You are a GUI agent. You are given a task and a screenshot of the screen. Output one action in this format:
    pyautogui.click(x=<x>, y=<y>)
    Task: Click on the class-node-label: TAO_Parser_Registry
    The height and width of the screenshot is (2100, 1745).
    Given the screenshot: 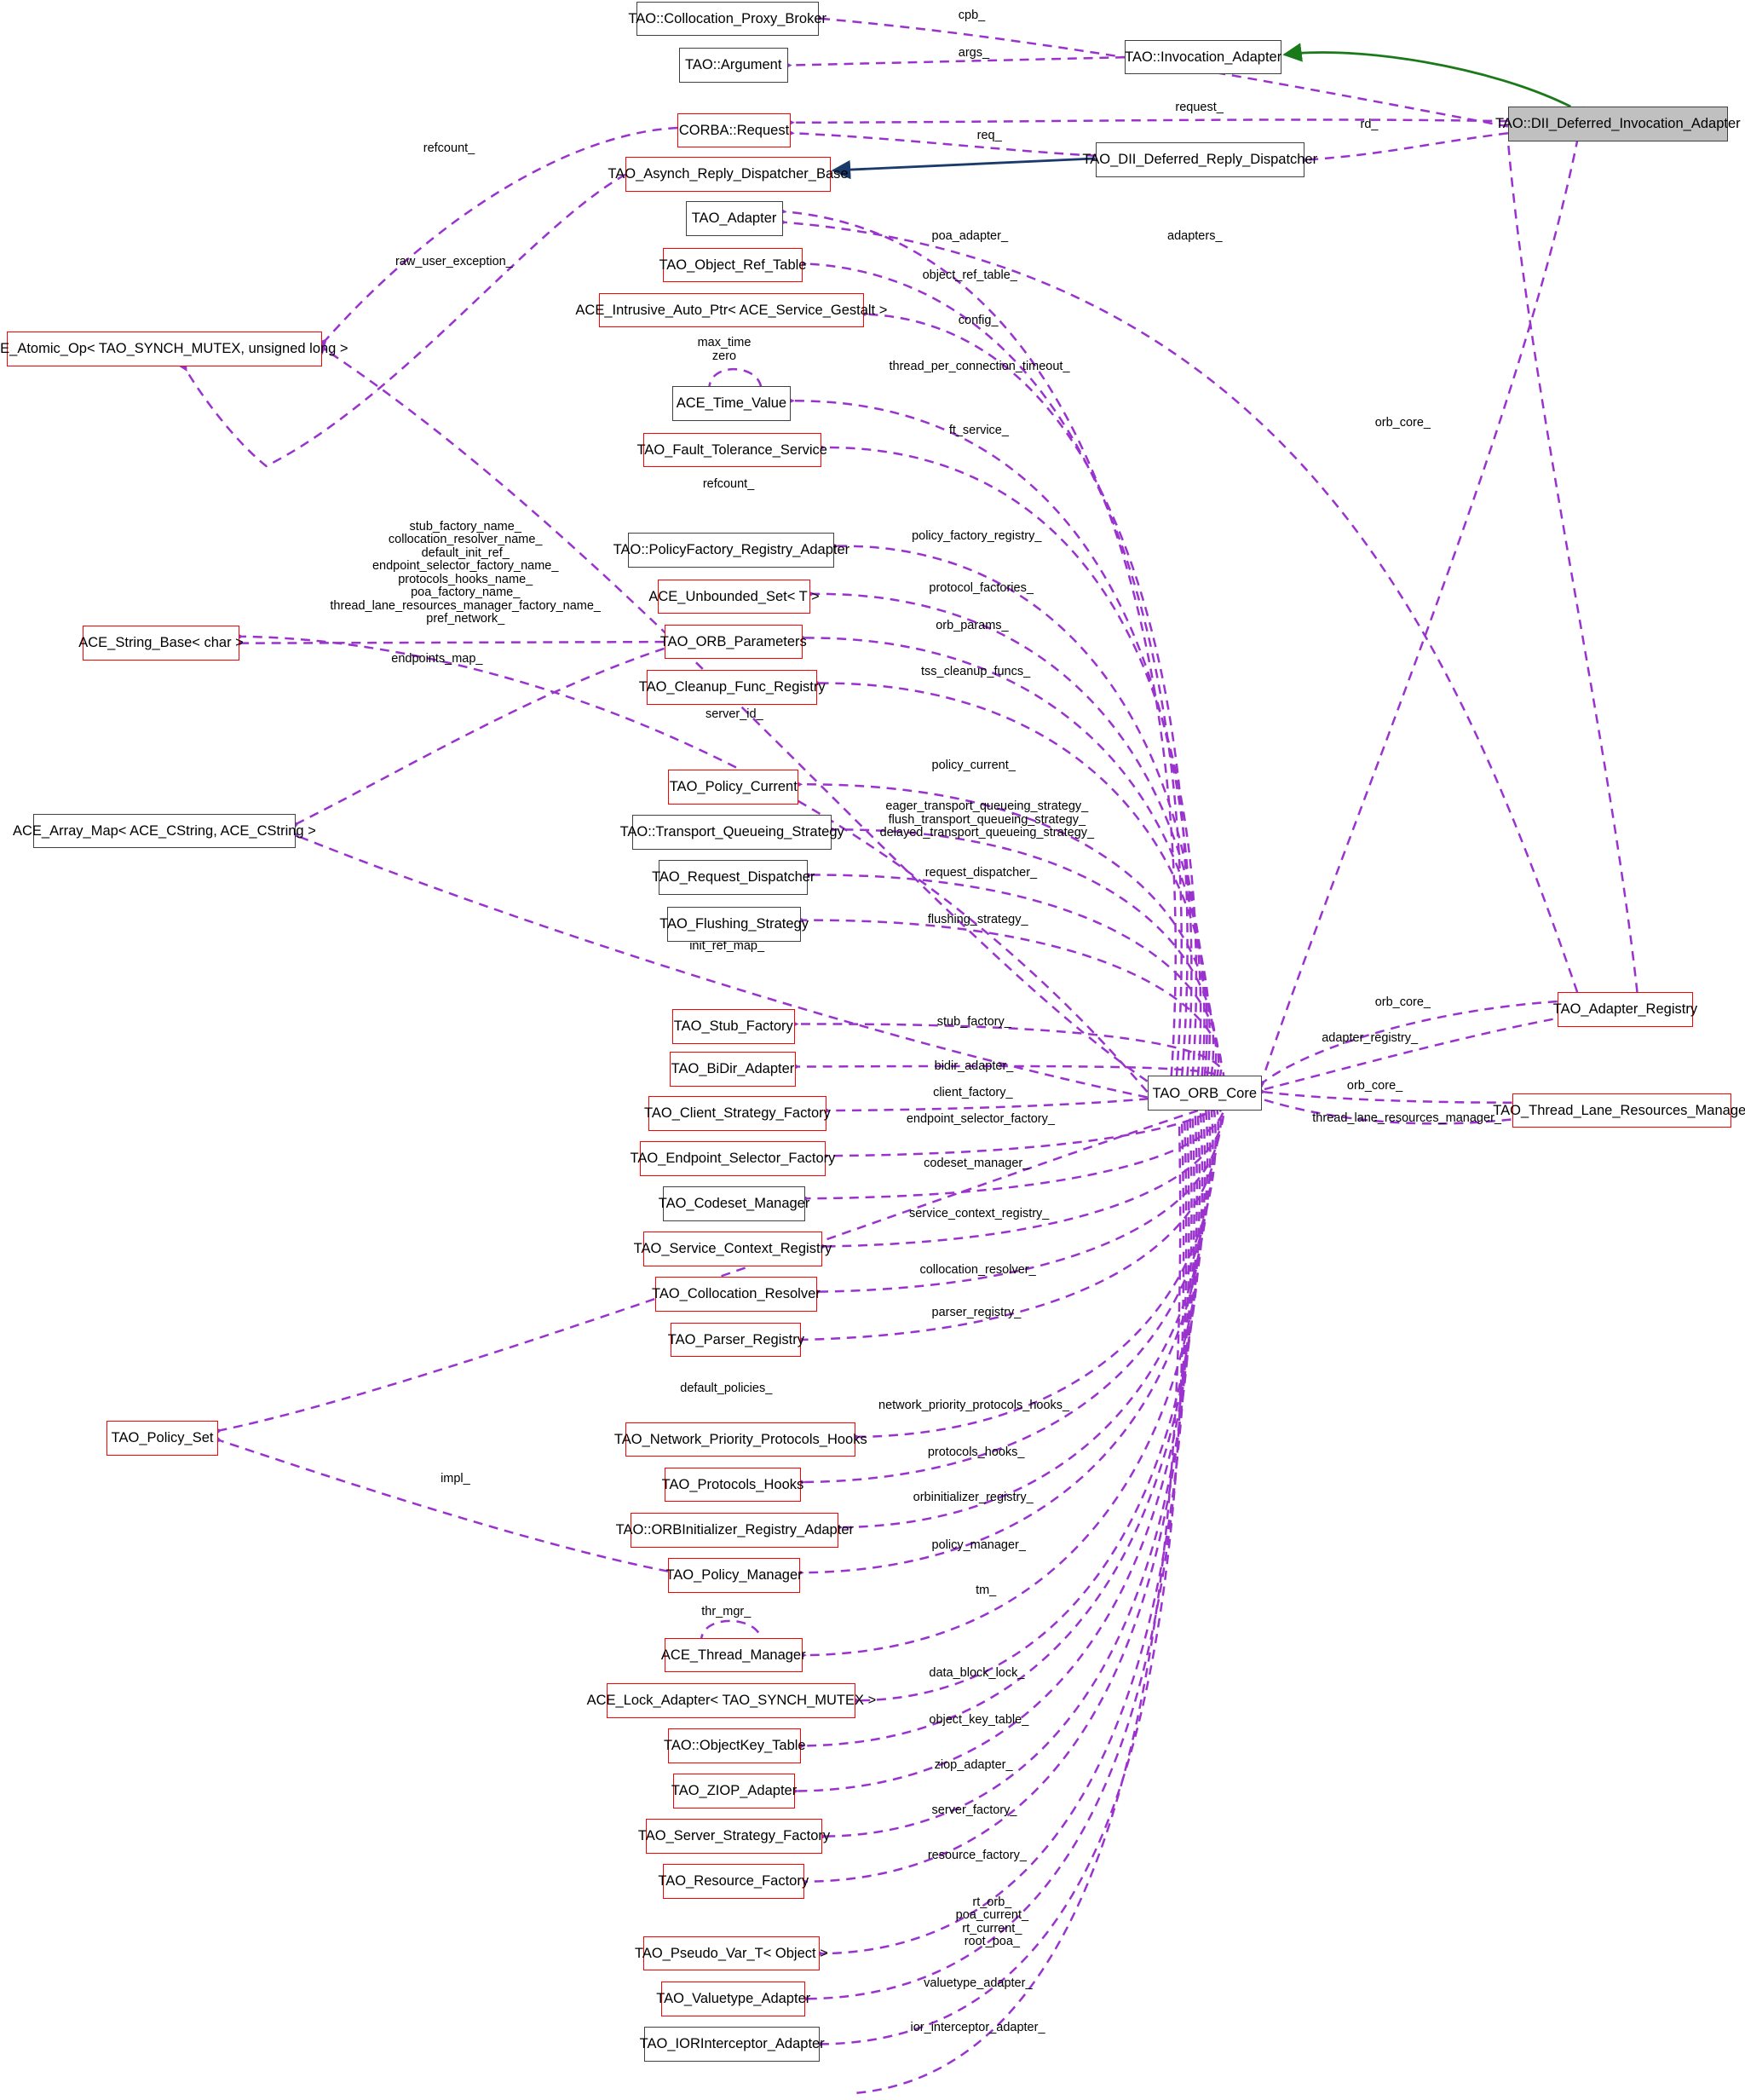 What is the action you would take?
    pyautogui.click(x=735, y=1339)
    